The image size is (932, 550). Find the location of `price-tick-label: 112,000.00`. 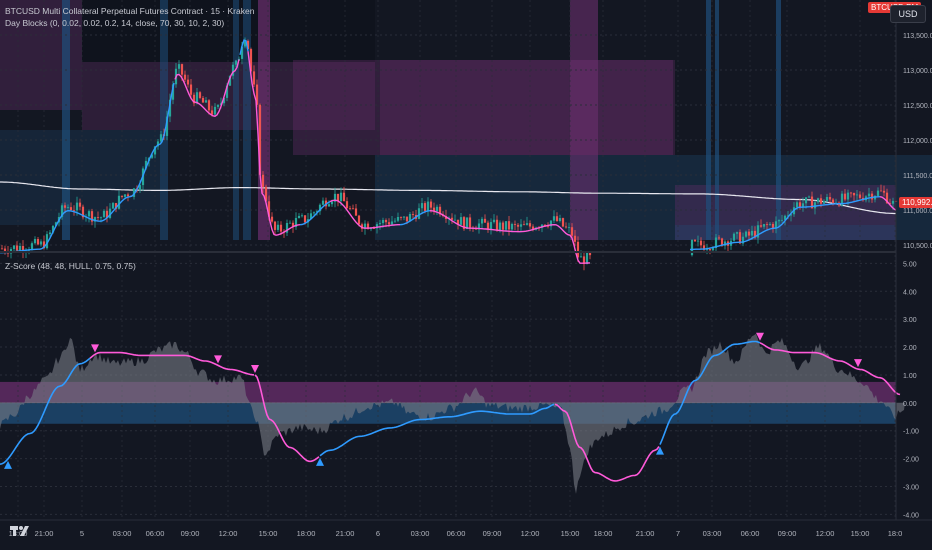

price-tick-label: 112,000.00 is located at coordinates (917, 141).